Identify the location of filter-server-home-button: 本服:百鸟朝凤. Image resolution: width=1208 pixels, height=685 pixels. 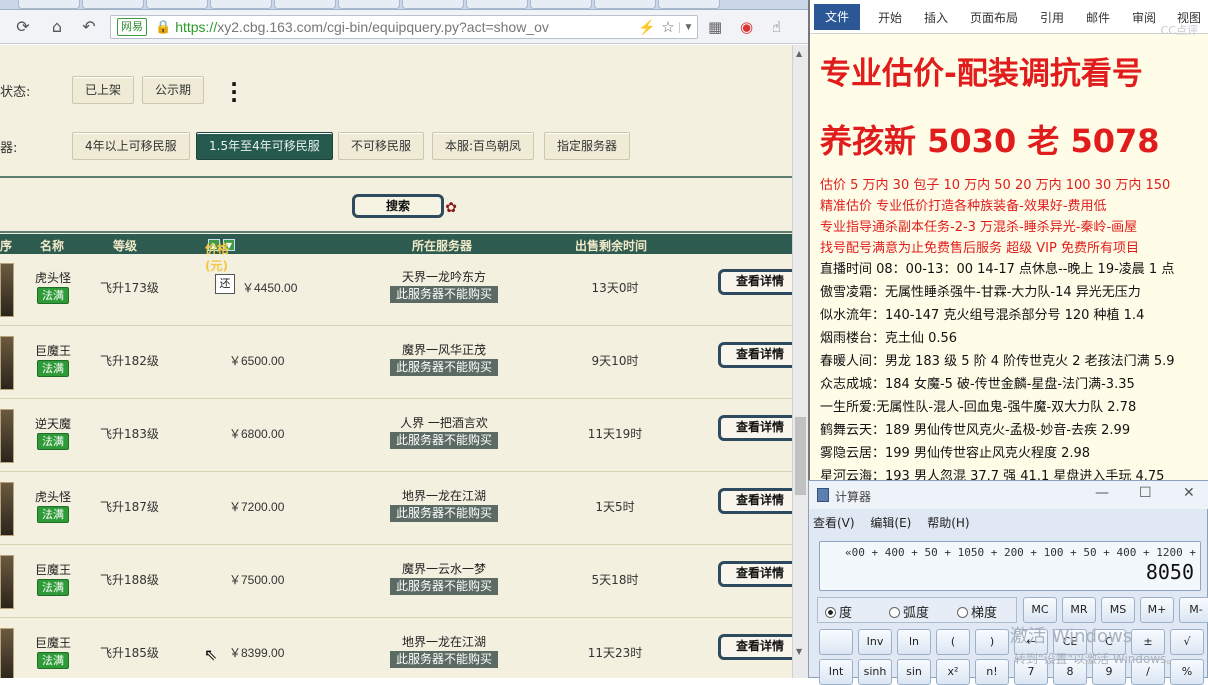
(483, 146).